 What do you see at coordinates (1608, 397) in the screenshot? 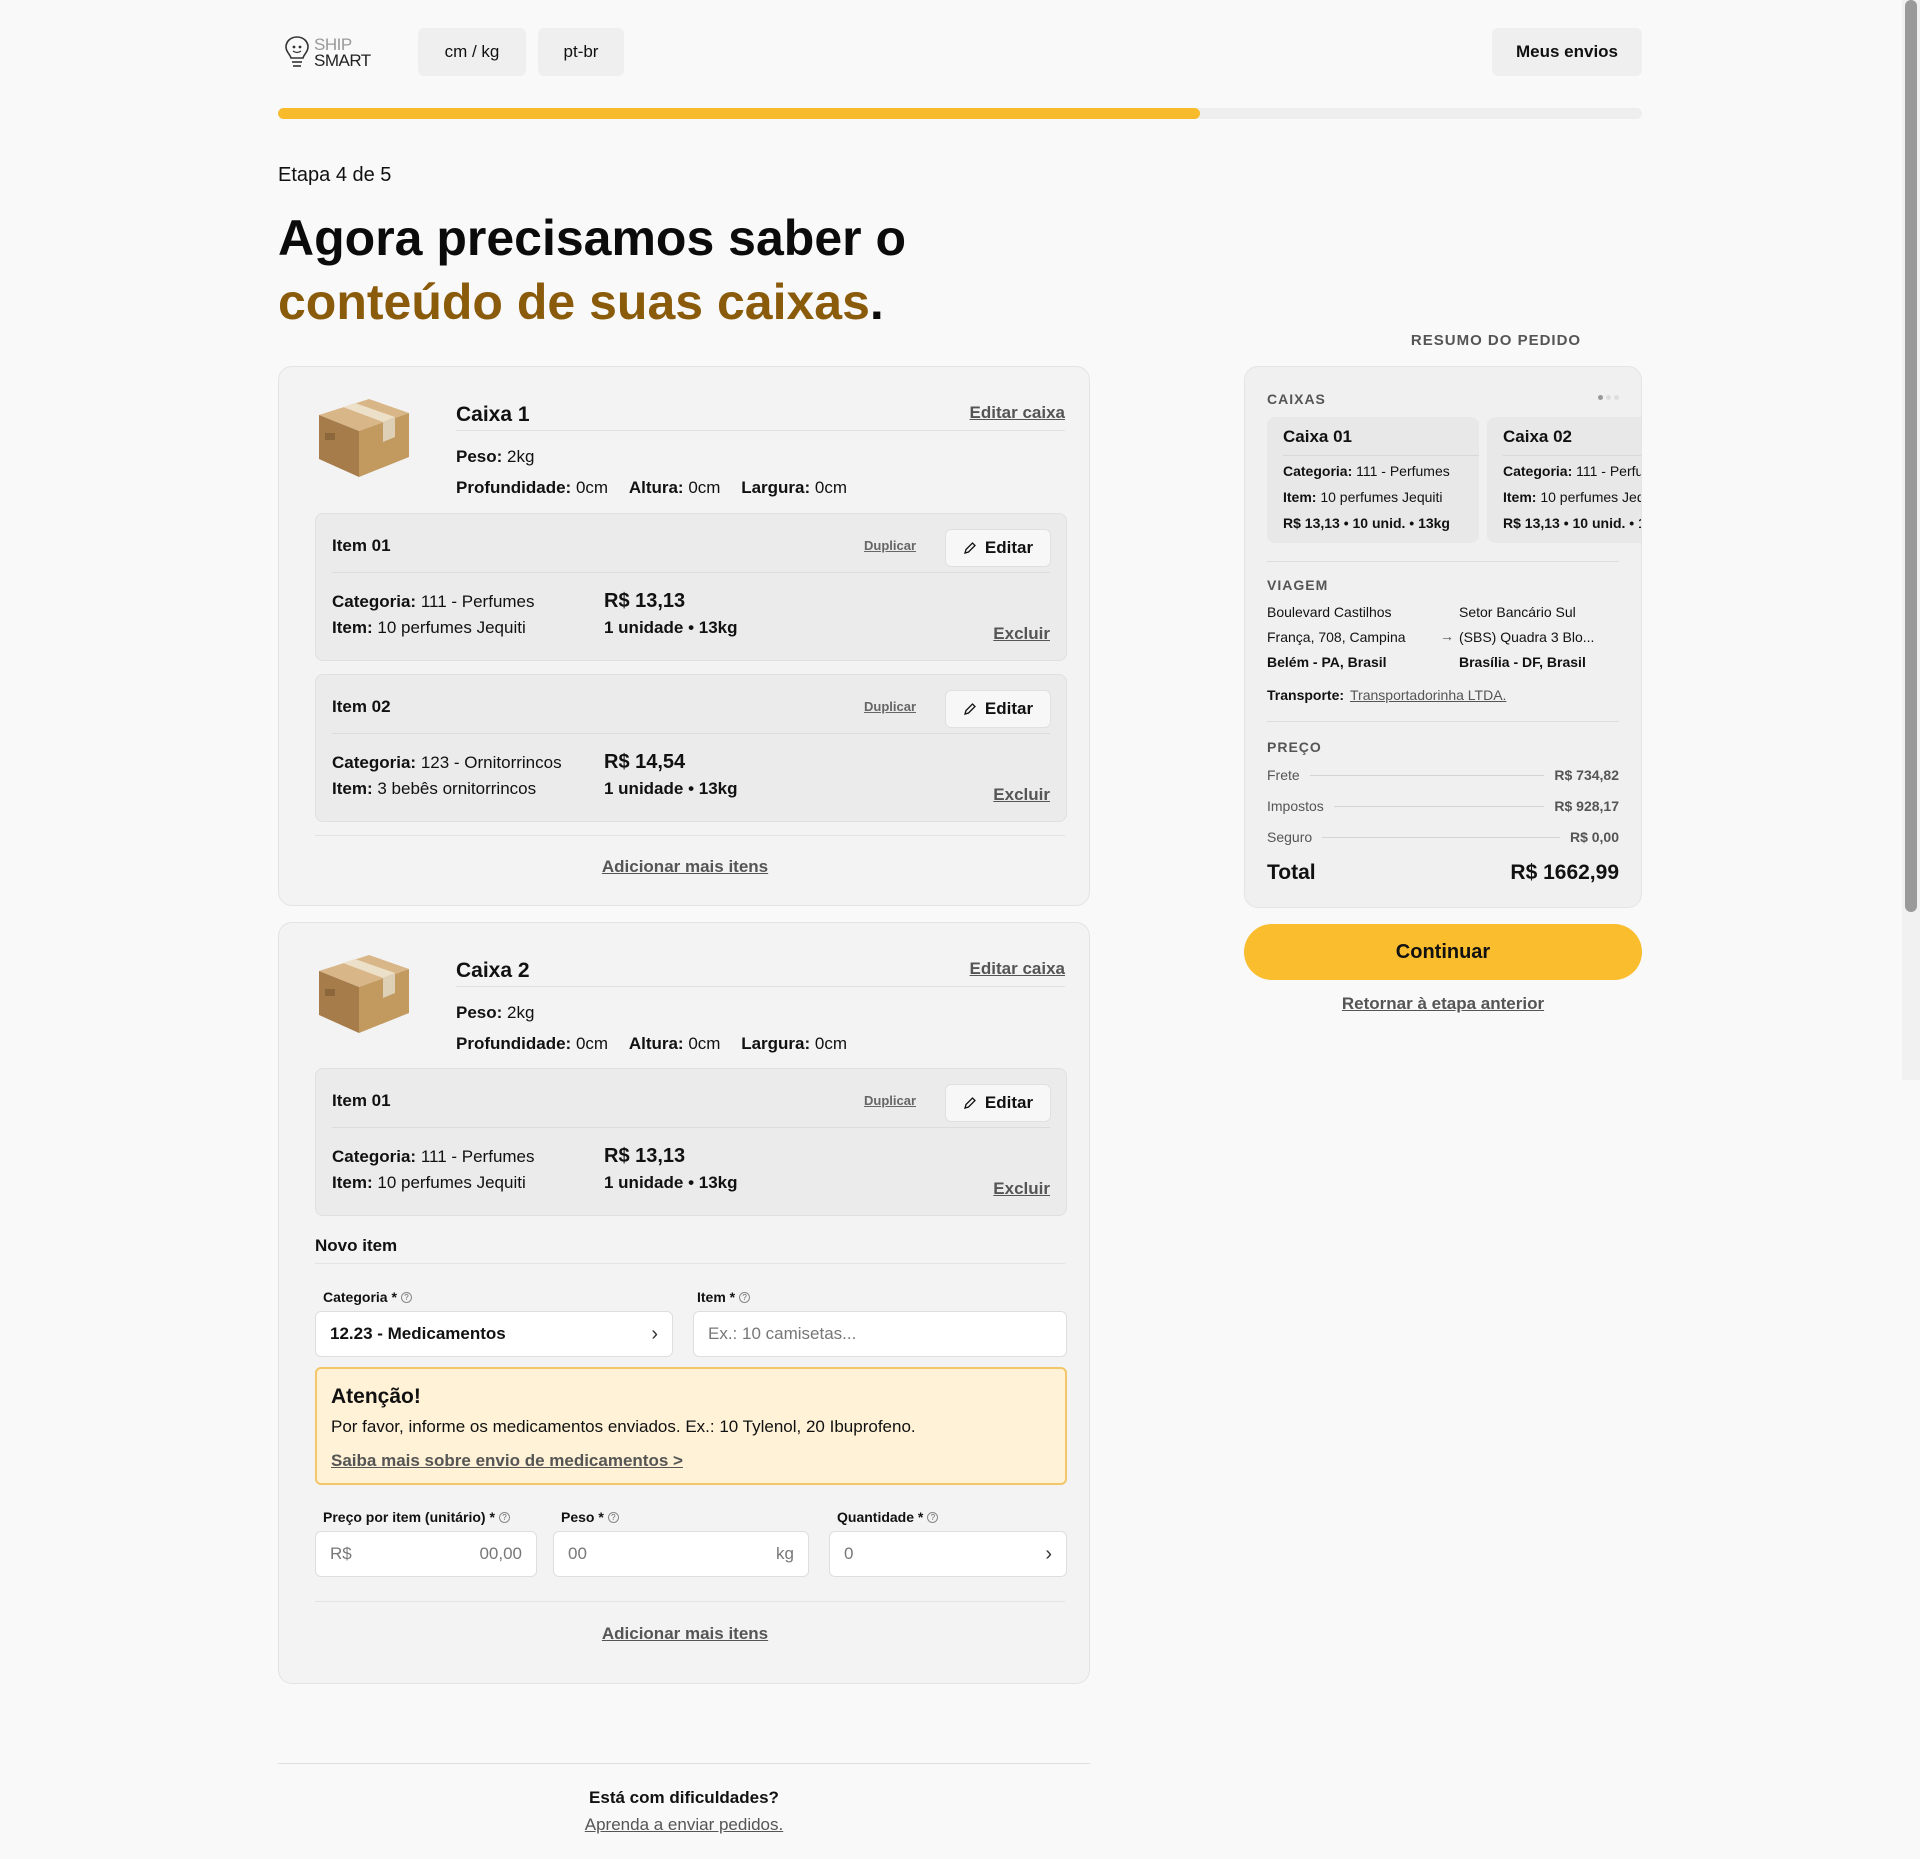
I see `carousel-dots` at bounding box center [1608, 397].